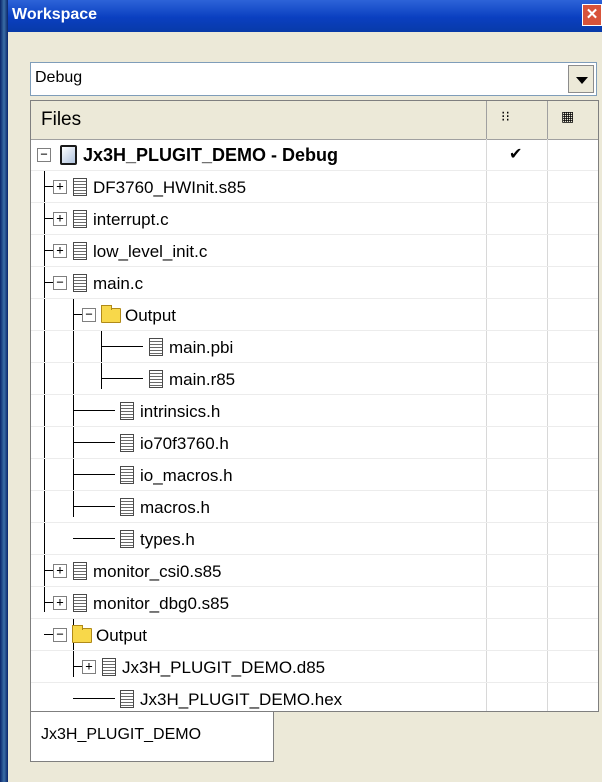 The height and width of the screenshot is (782, 602). Describe the element at coordinates (241, 699) in the screenshot. I see `tree-item-label: Jx3H_PLUGIT_DEMO.hex` at that location.